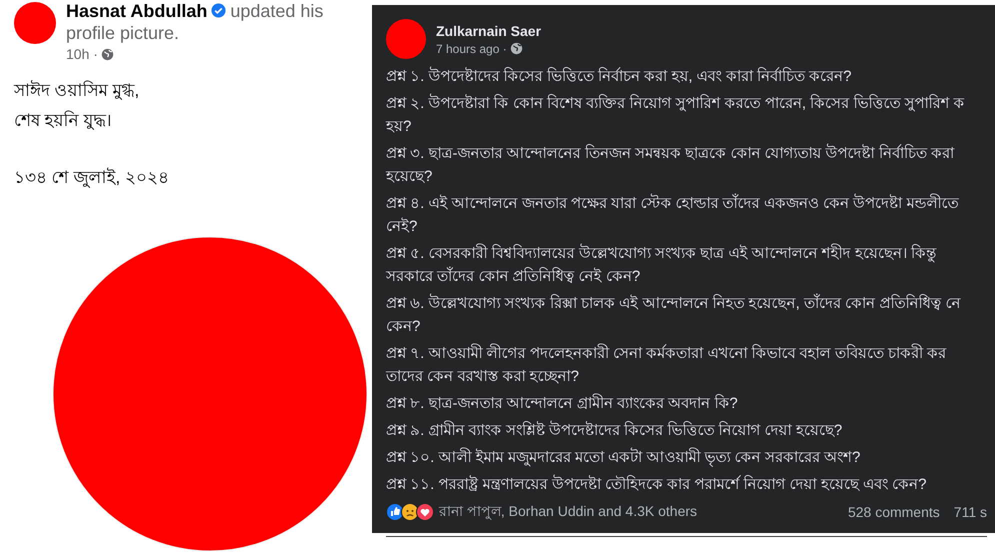  Describe the element at coordinates (673, 214) in the screenshot. I see `question-text: প্রশ্ন ৪. এই আন্দোলনে জনতার পক্ষের যারা স্টেক হোল্ডার তাঁদের একজনও কেন উপদেষ্টা মন্ডলীতে নেই?` at that location.